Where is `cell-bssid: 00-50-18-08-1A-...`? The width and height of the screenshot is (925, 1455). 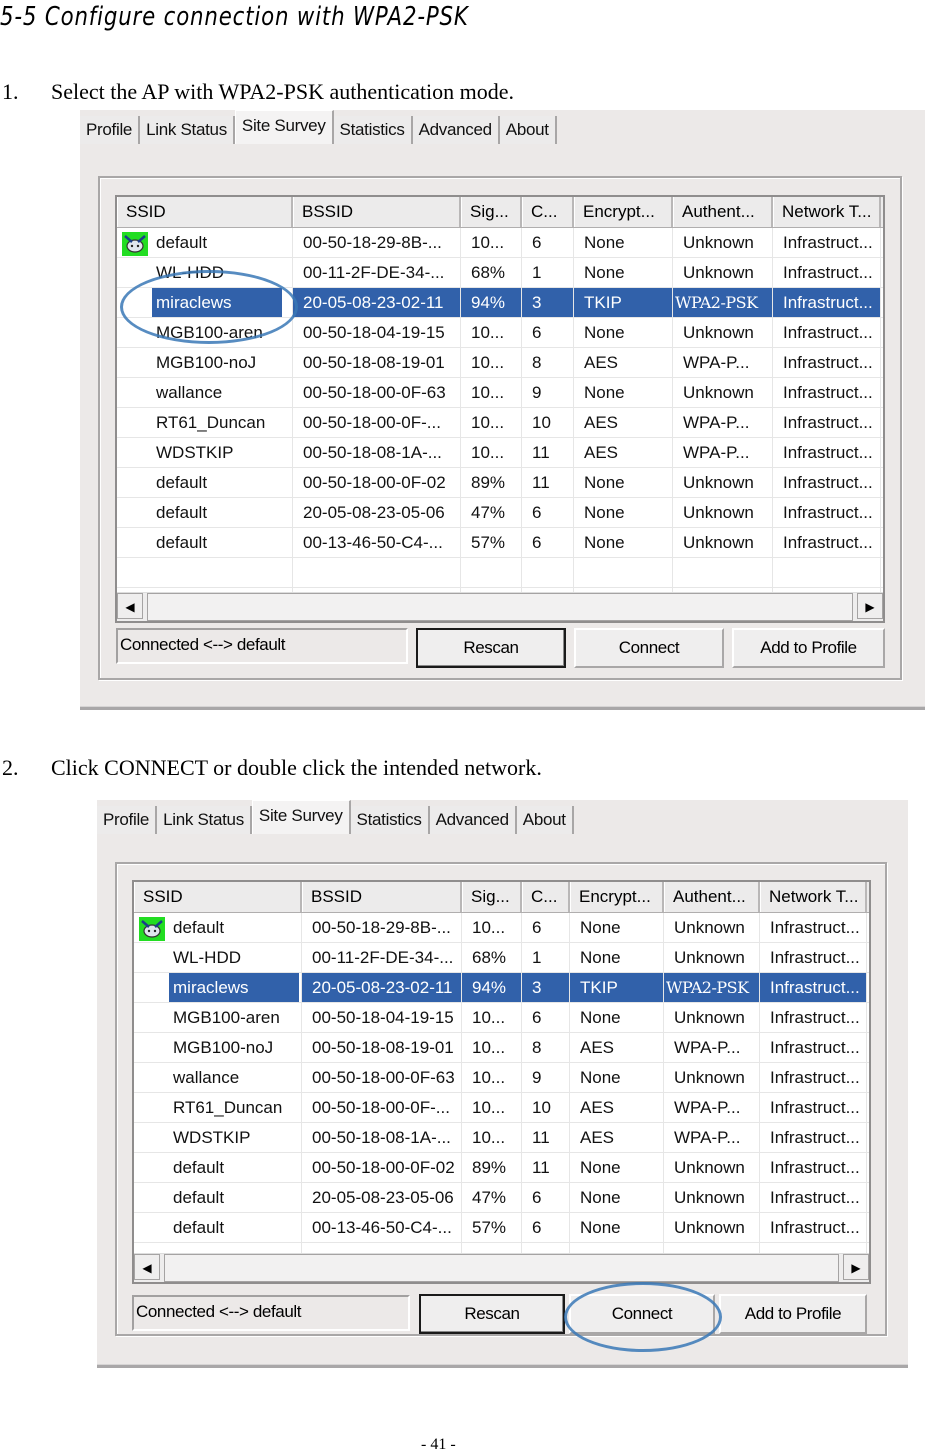 cell-bssid: 00-50-18-08-1A-... is located at coordinates (377, 452).